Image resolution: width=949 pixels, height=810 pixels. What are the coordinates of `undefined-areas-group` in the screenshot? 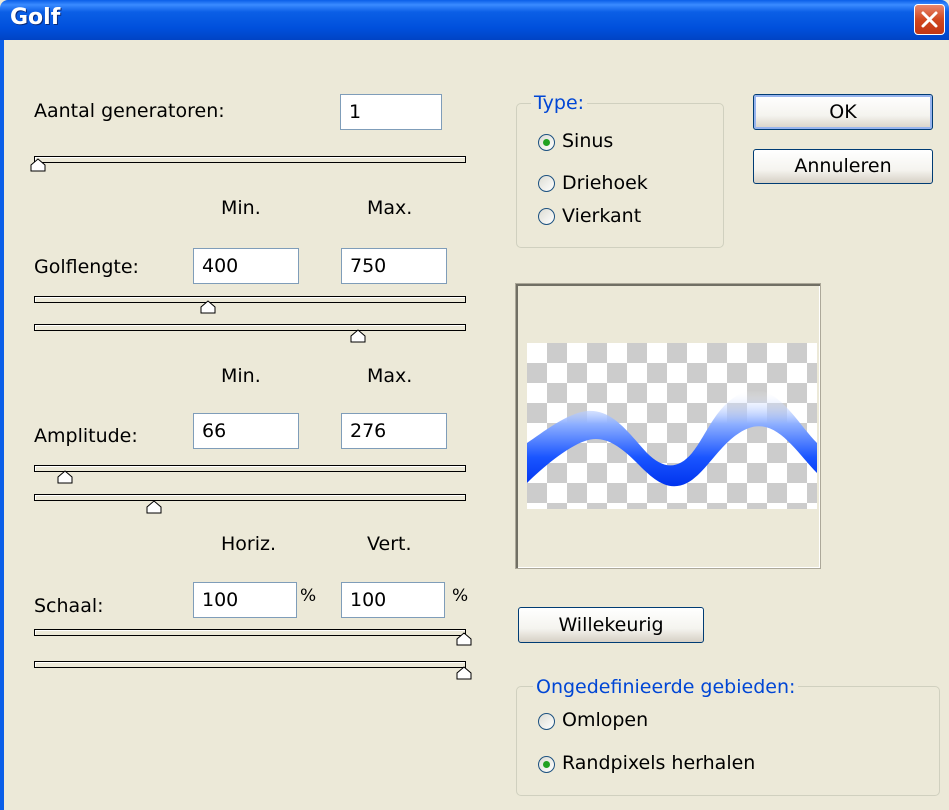 It's located at (728, 741).